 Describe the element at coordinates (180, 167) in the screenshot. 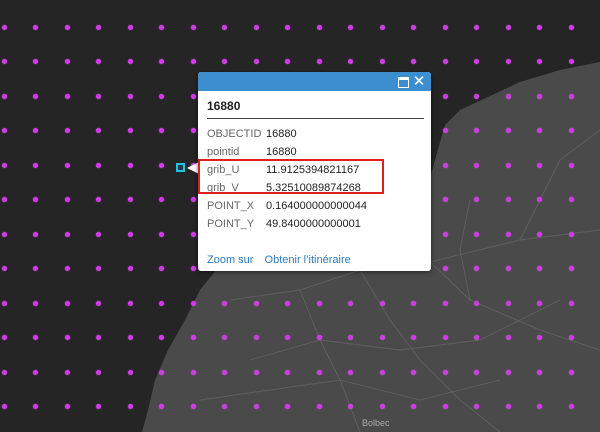

I see `selected-point-marker` at that location.